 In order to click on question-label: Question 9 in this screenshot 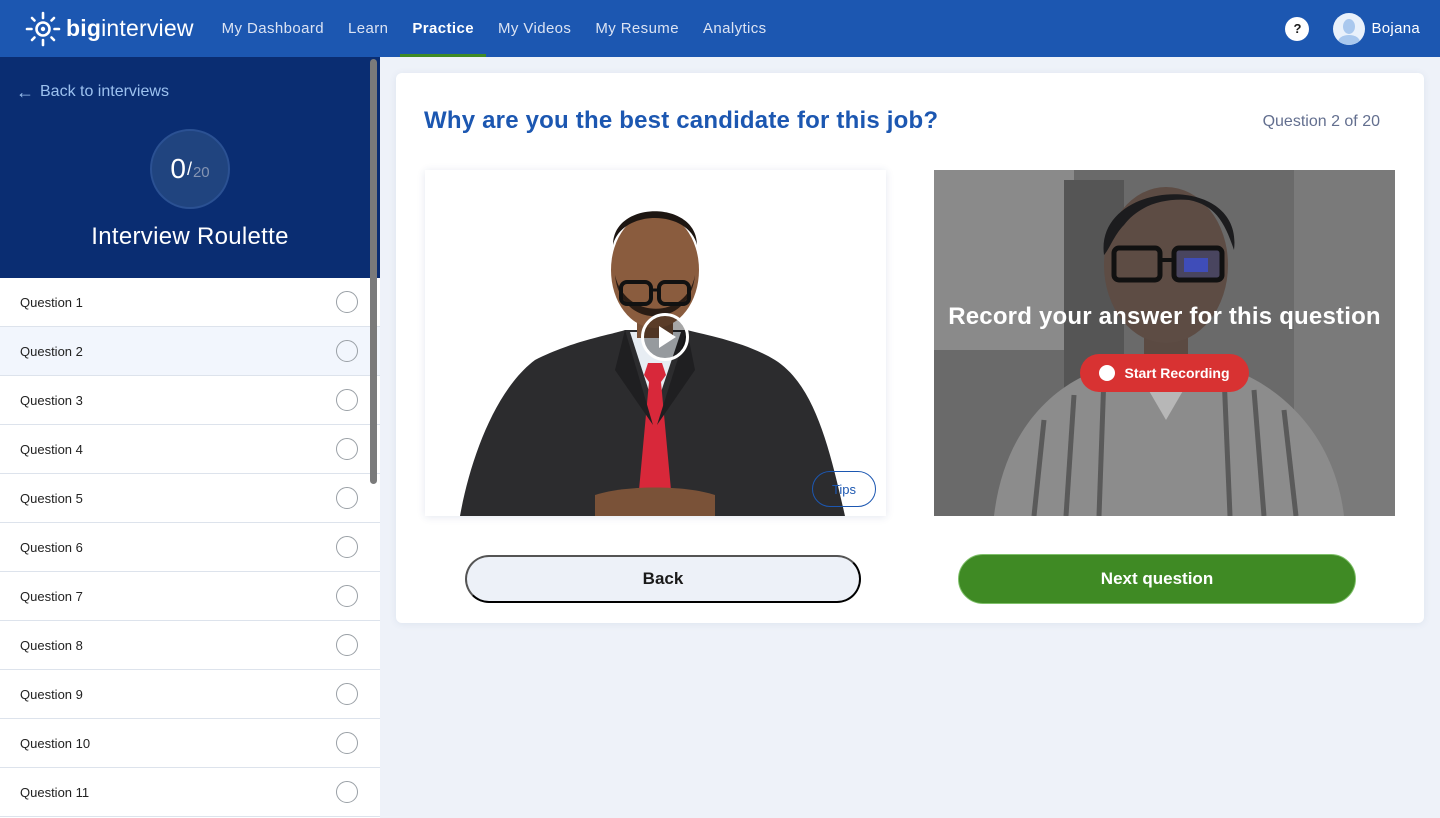, I will do `click(51, 694)`.